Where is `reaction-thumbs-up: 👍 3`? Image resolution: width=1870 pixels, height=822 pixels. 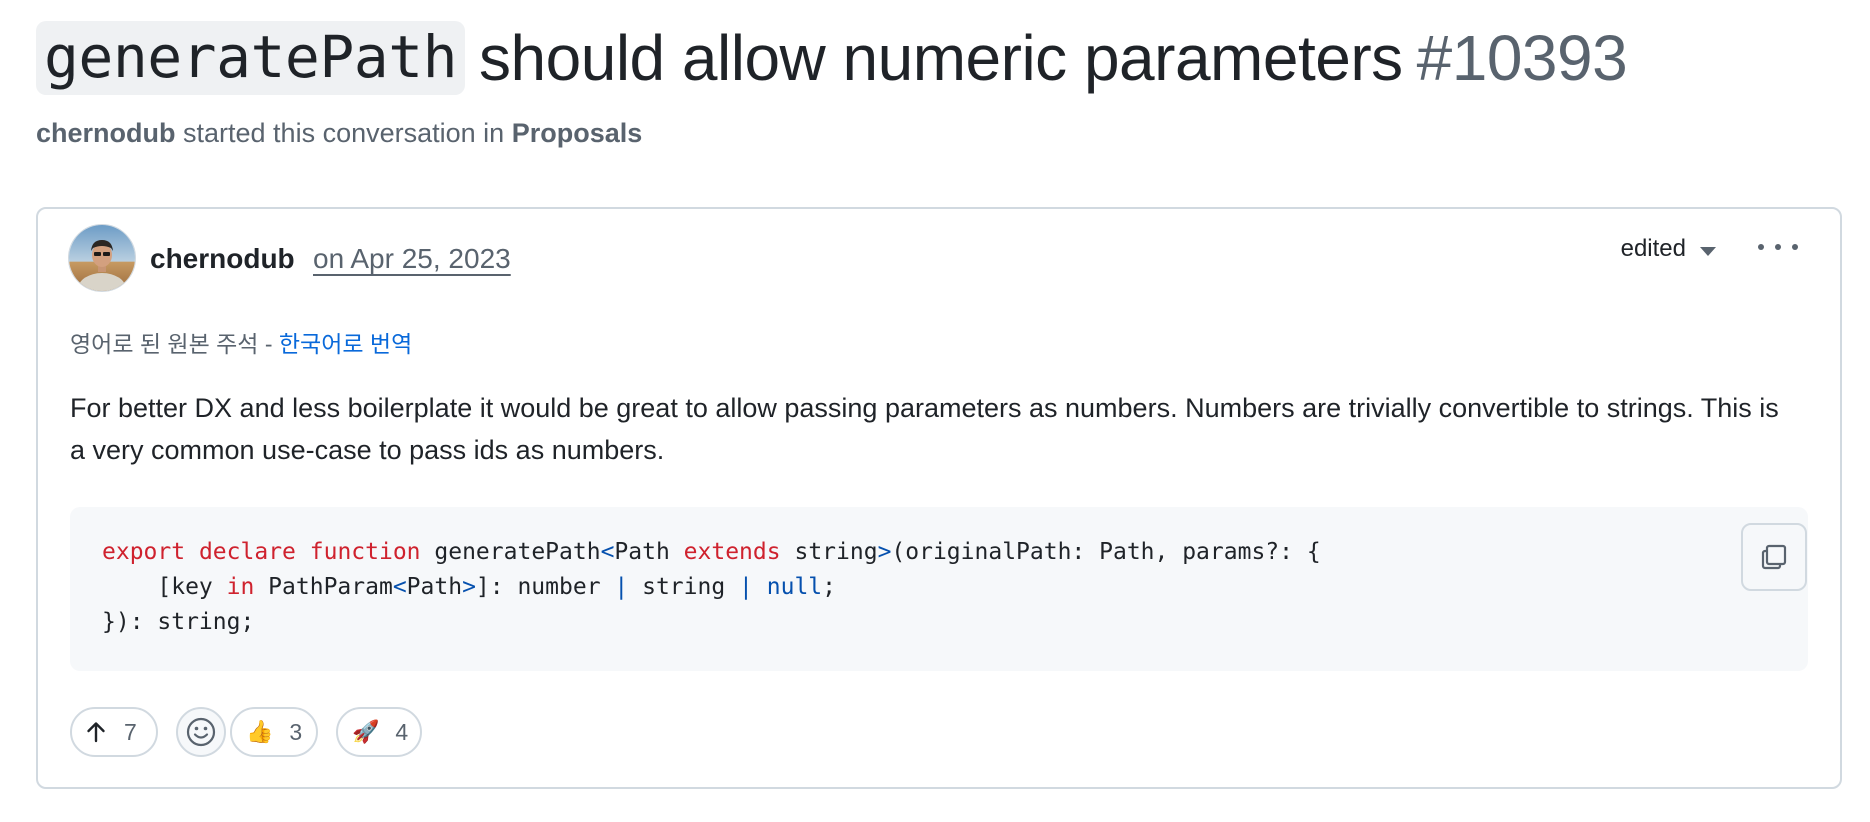
reaction-thumbs-up: 👍 3 is located at coordinates (274, 732).